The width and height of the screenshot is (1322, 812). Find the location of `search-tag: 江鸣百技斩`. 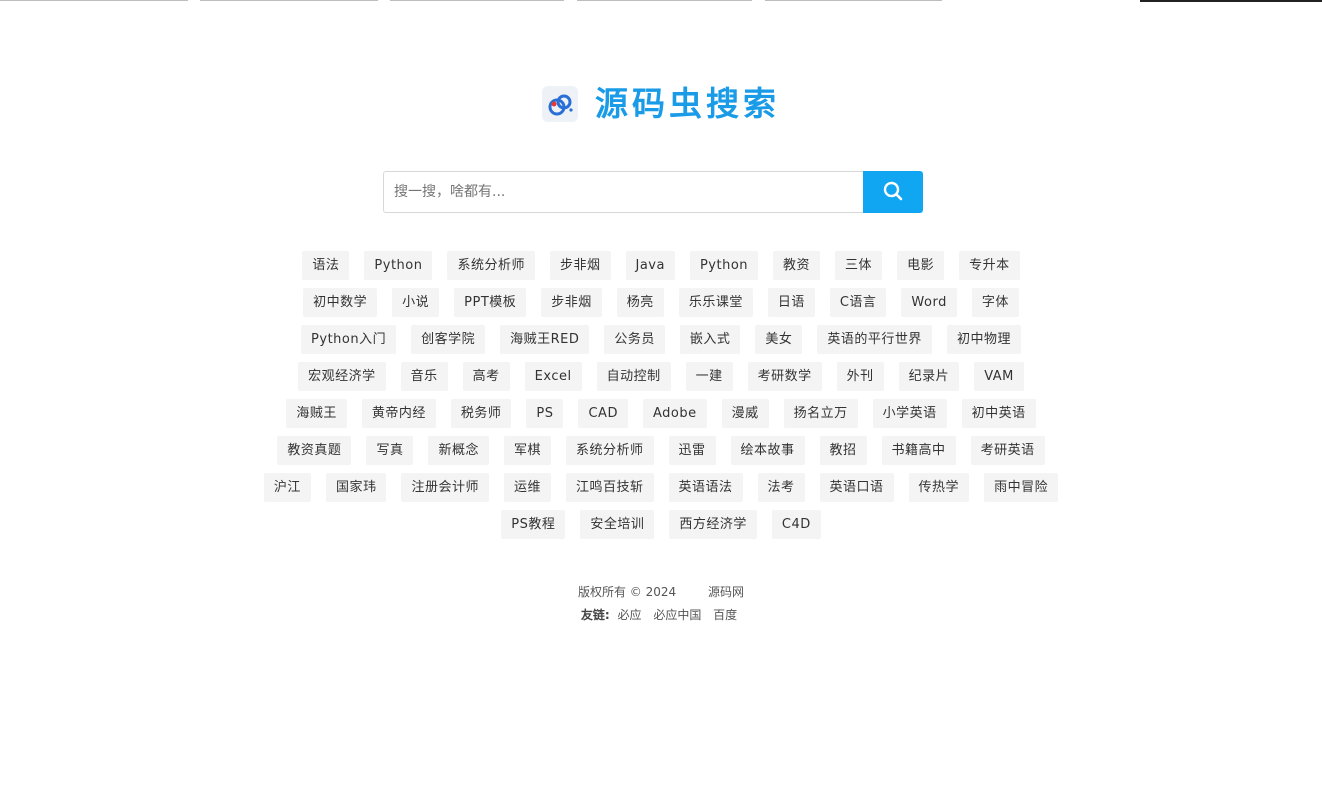

search-tag: 江鸣百技斩 is located at coordinates (609, 487).